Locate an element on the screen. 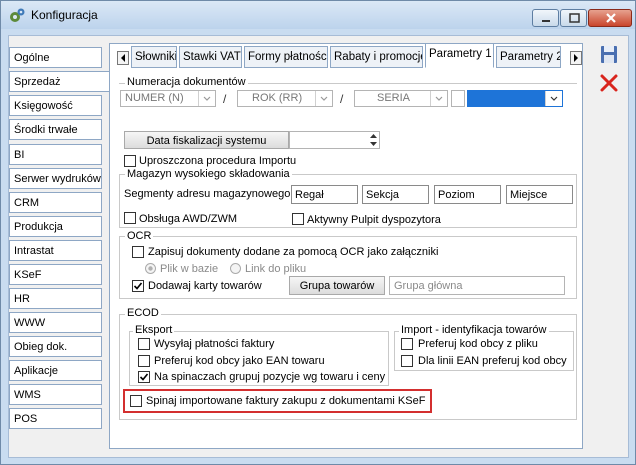 This screenshot has height=465, width=636. segment-poziom-field: Poziom is located at coordinates (467, 194).